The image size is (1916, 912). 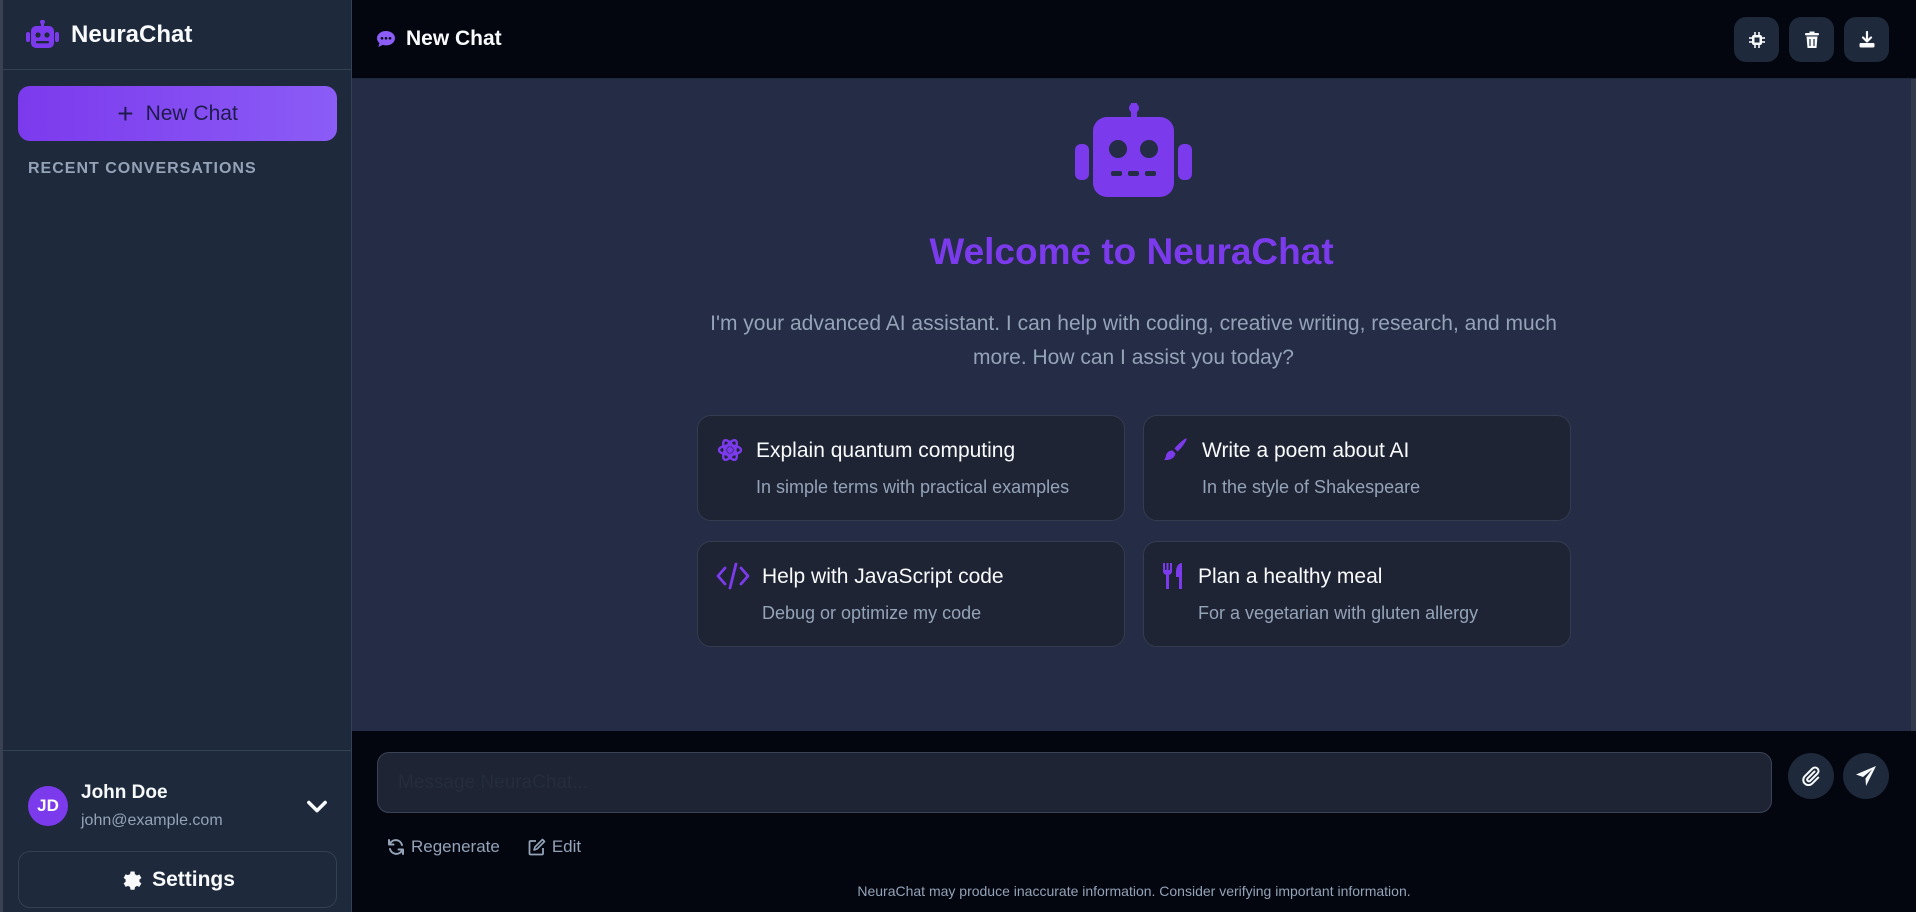 What do you see at coordinates (193, 879) in the screenshot?
I see `settings-label: Settings` at bounding box center [193, 879].